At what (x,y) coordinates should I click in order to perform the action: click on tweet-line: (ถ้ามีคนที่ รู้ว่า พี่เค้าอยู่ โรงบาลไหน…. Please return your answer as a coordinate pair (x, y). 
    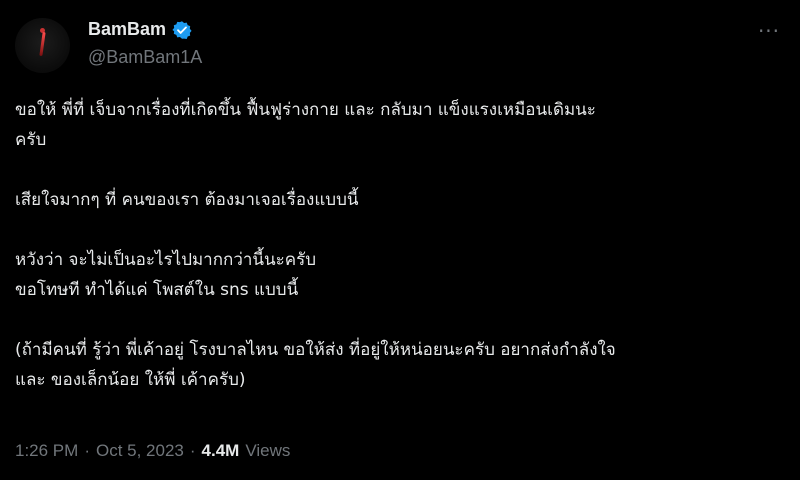
    Looking at the image, I should click on (315, 350).